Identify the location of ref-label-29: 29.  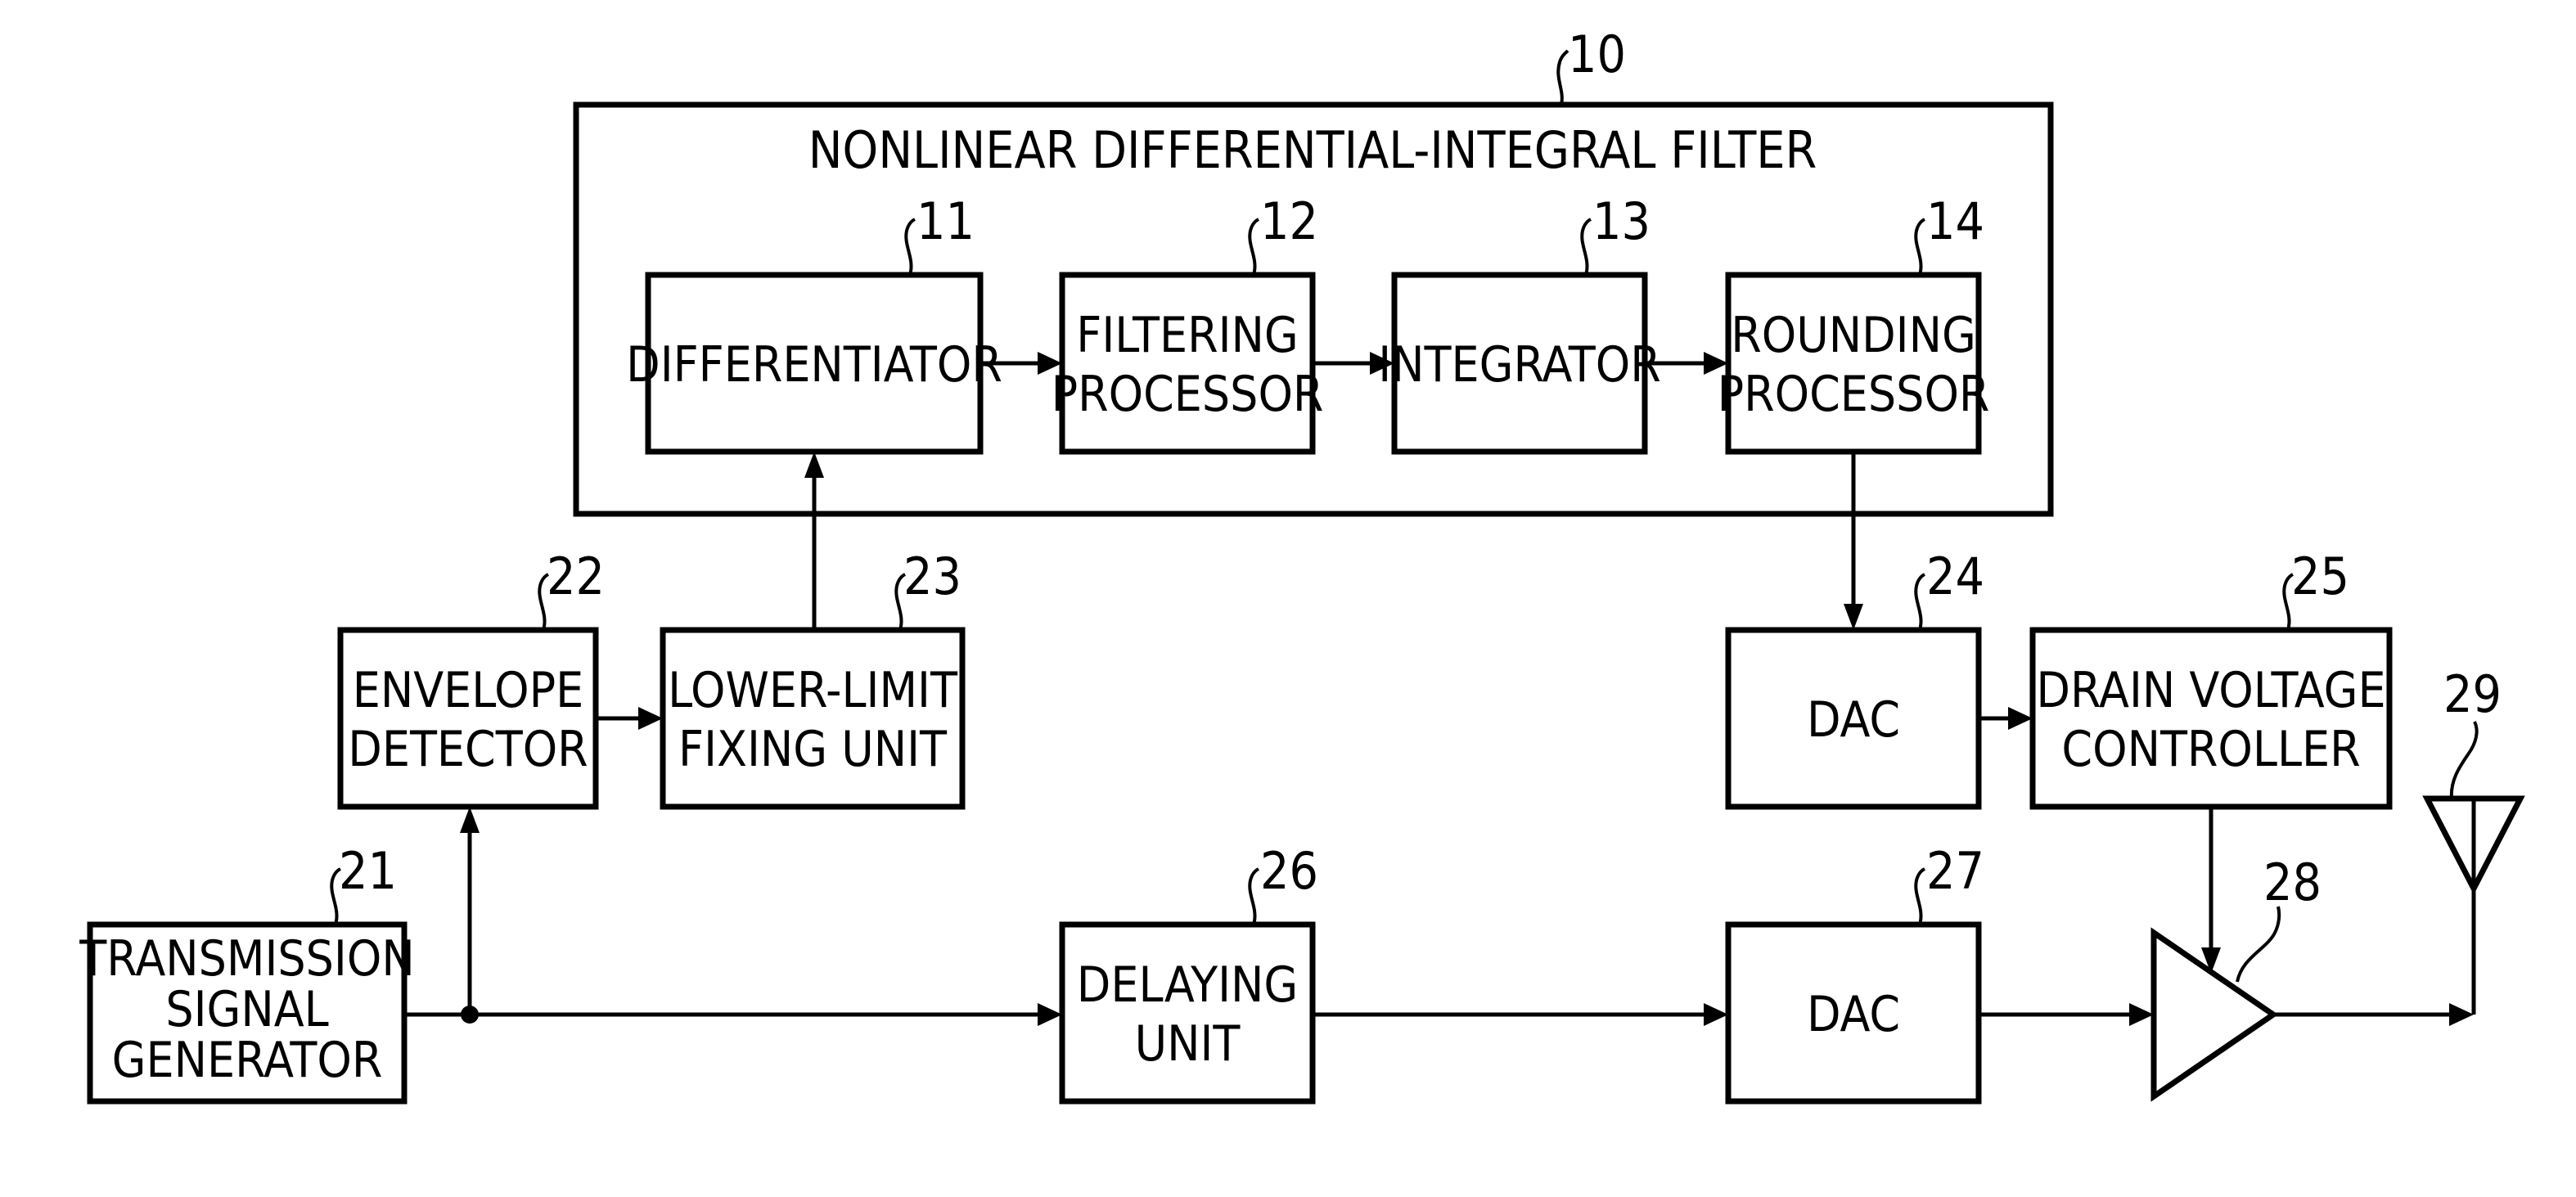
(2473, 694).